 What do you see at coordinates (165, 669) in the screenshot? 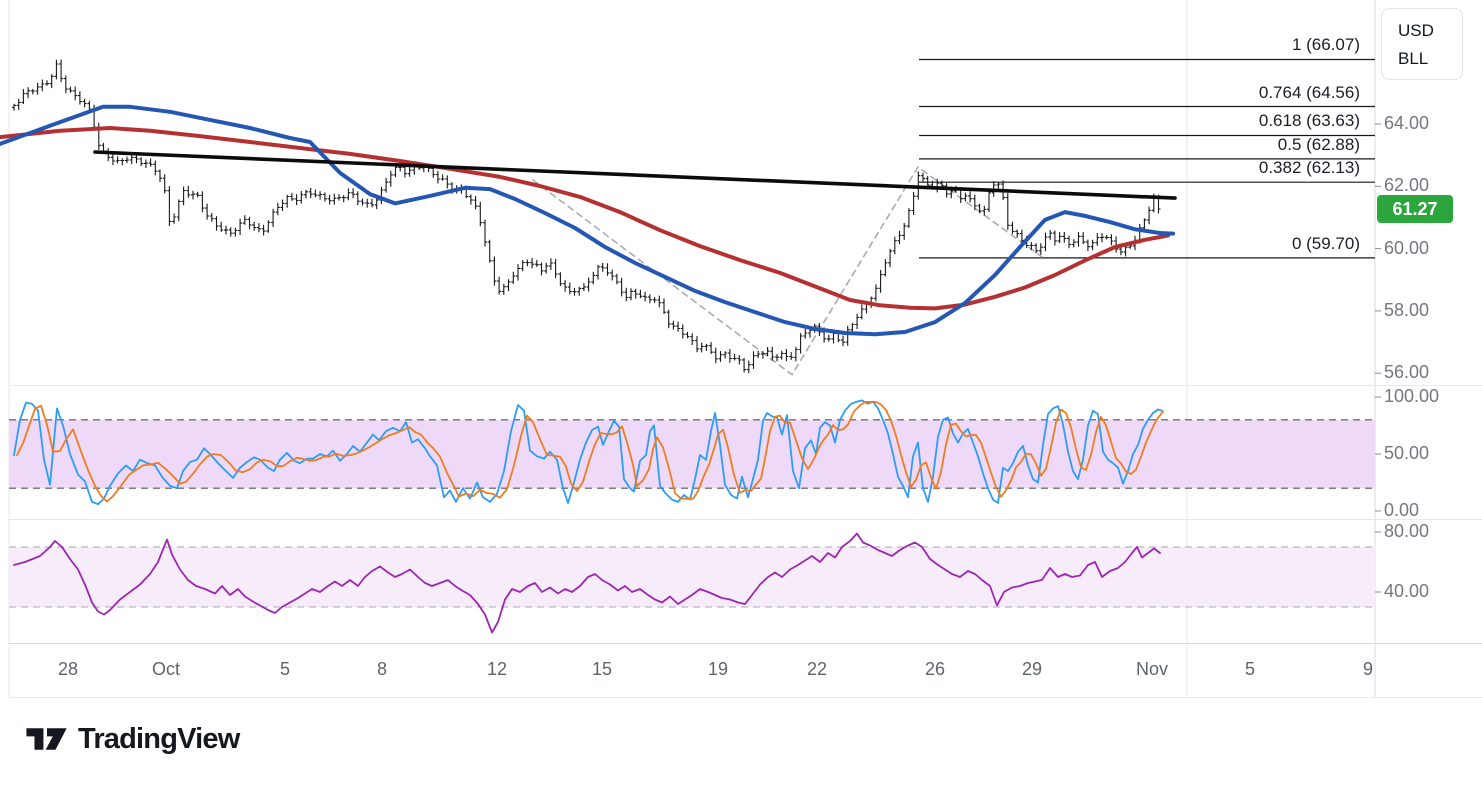
I see `date-axis-label: Oct` at bounding box center [165, 669].